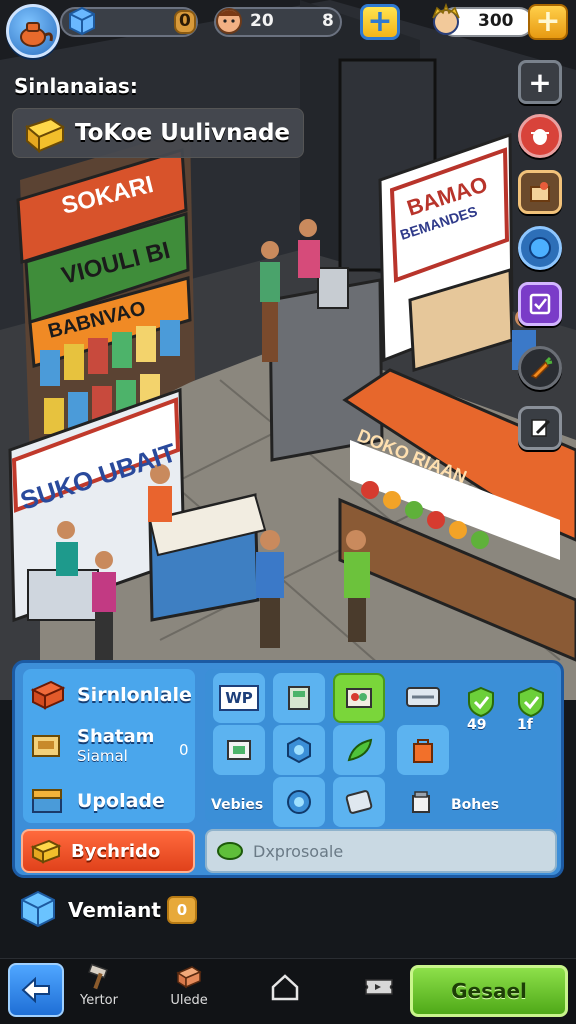 This screenshot has height=1024, width=576. I want to click on edit-button, so click(540, 428).